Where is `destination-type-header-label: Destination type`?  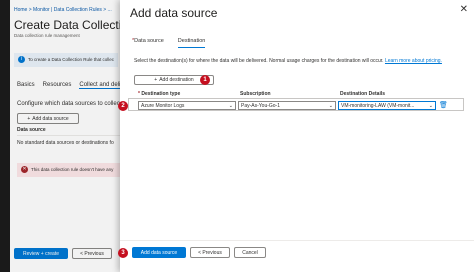 destination-type-header-label: Destination type is located at coordinates (161, 94).